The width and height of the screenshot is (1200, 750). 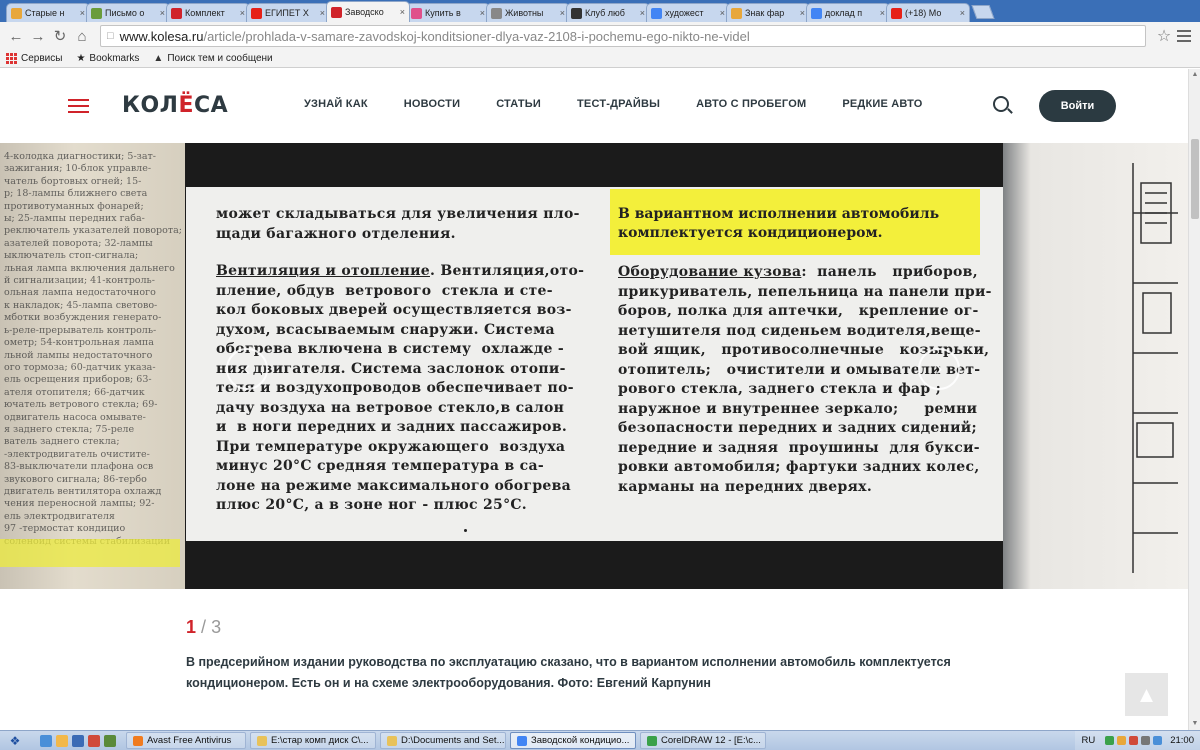 I want to click on bookmark-forum-search: ▲ Поиск тем и сообщени, so click(x=212, y=58).